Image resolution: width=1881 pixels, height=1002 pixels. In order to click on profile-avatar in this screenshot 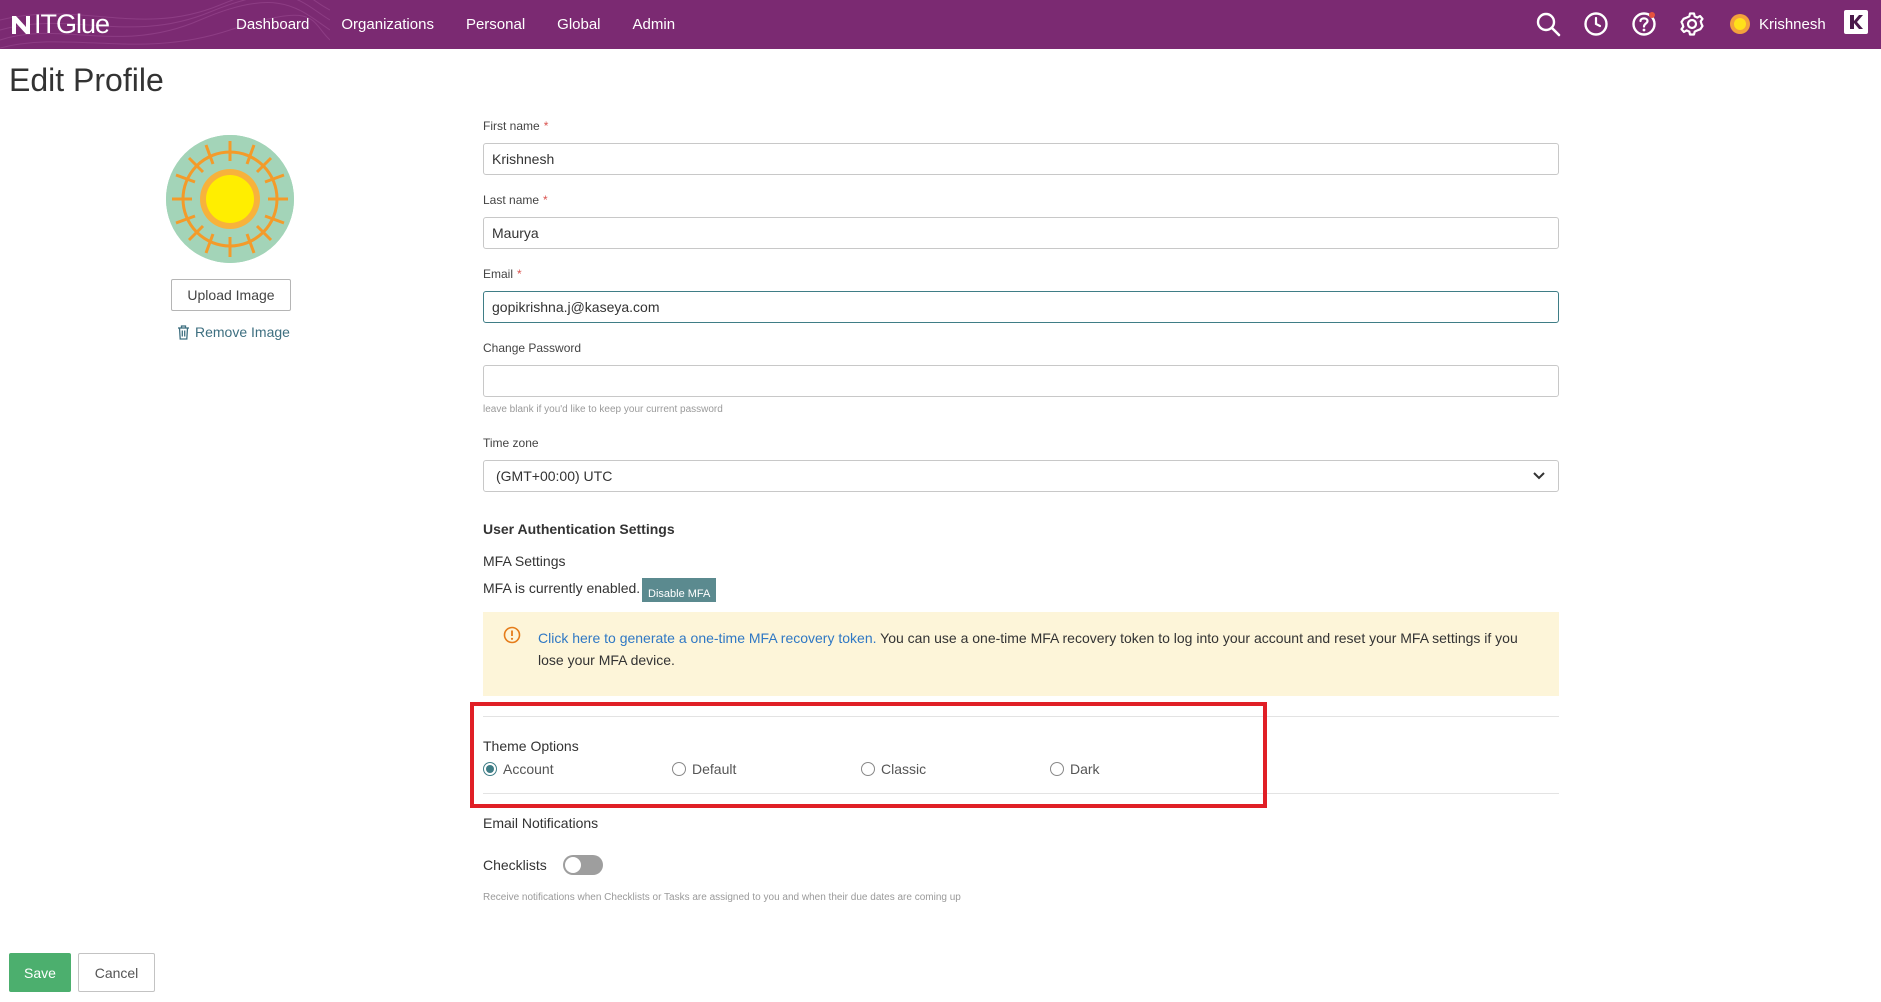, I will do `click(230, 199)`.